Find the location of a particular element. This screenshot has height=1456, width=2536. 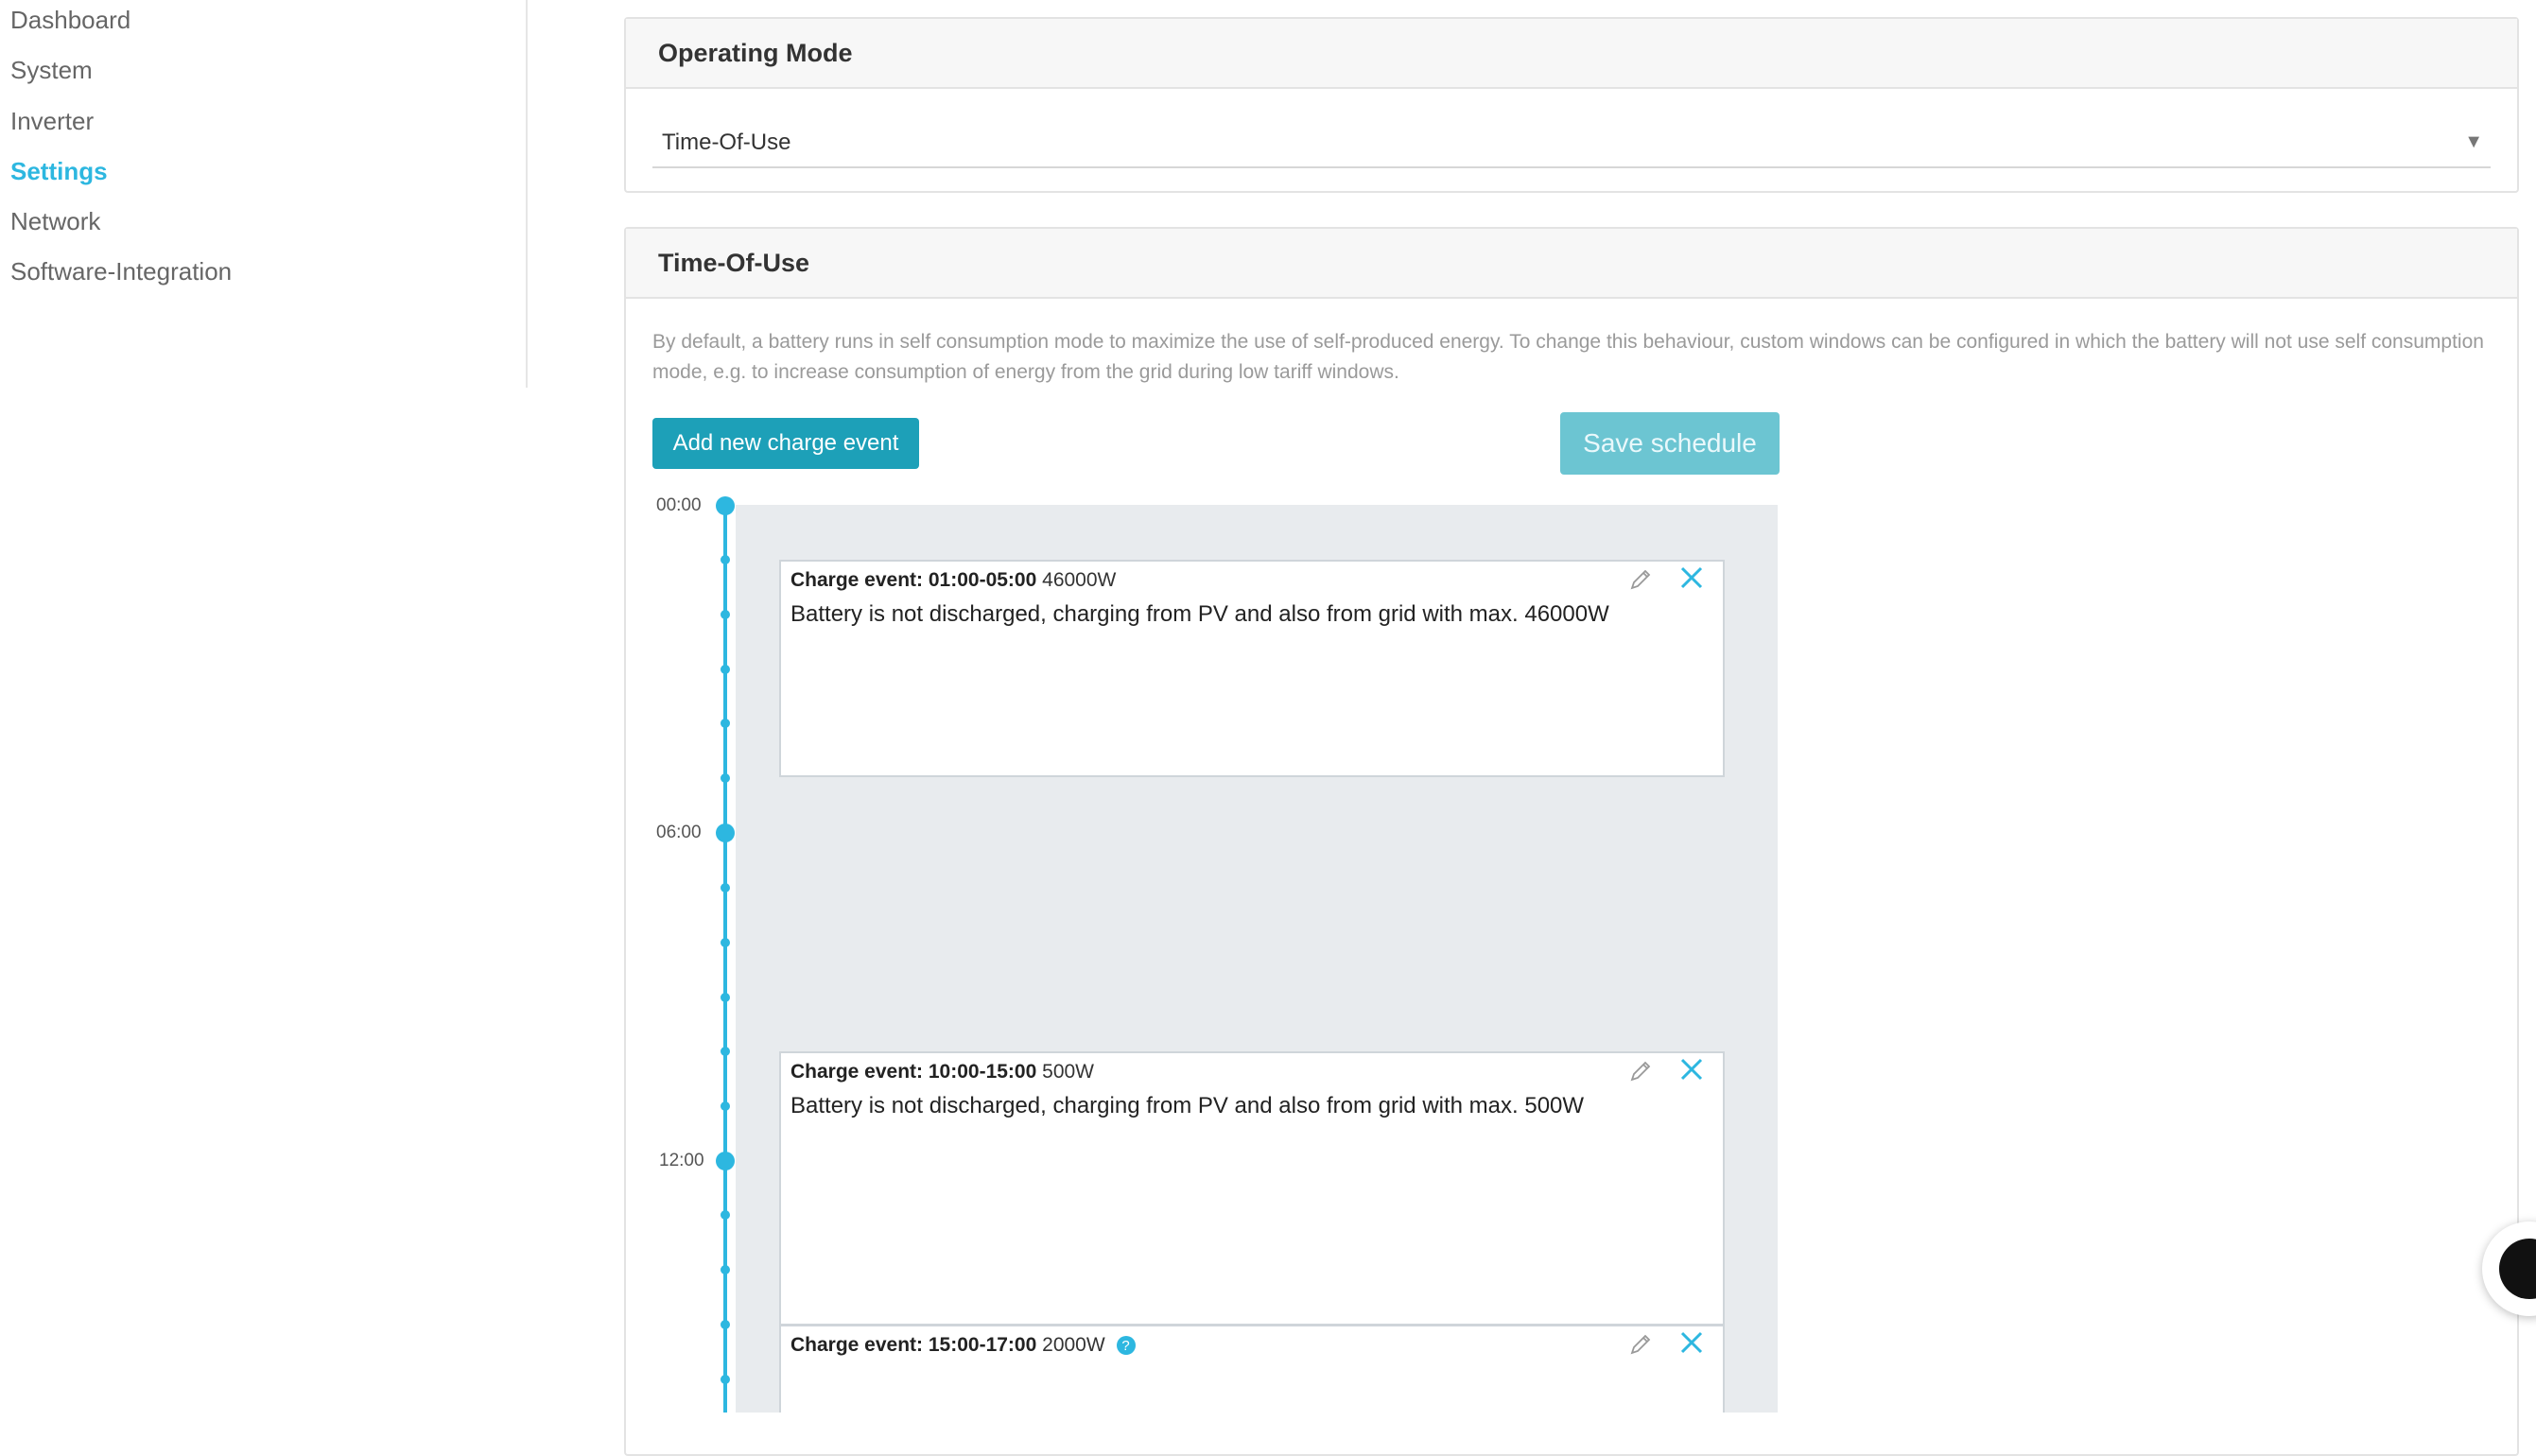

charge-event-header: Charge event: 01:00-05:00 46000W is located at coordinates (953, 580).